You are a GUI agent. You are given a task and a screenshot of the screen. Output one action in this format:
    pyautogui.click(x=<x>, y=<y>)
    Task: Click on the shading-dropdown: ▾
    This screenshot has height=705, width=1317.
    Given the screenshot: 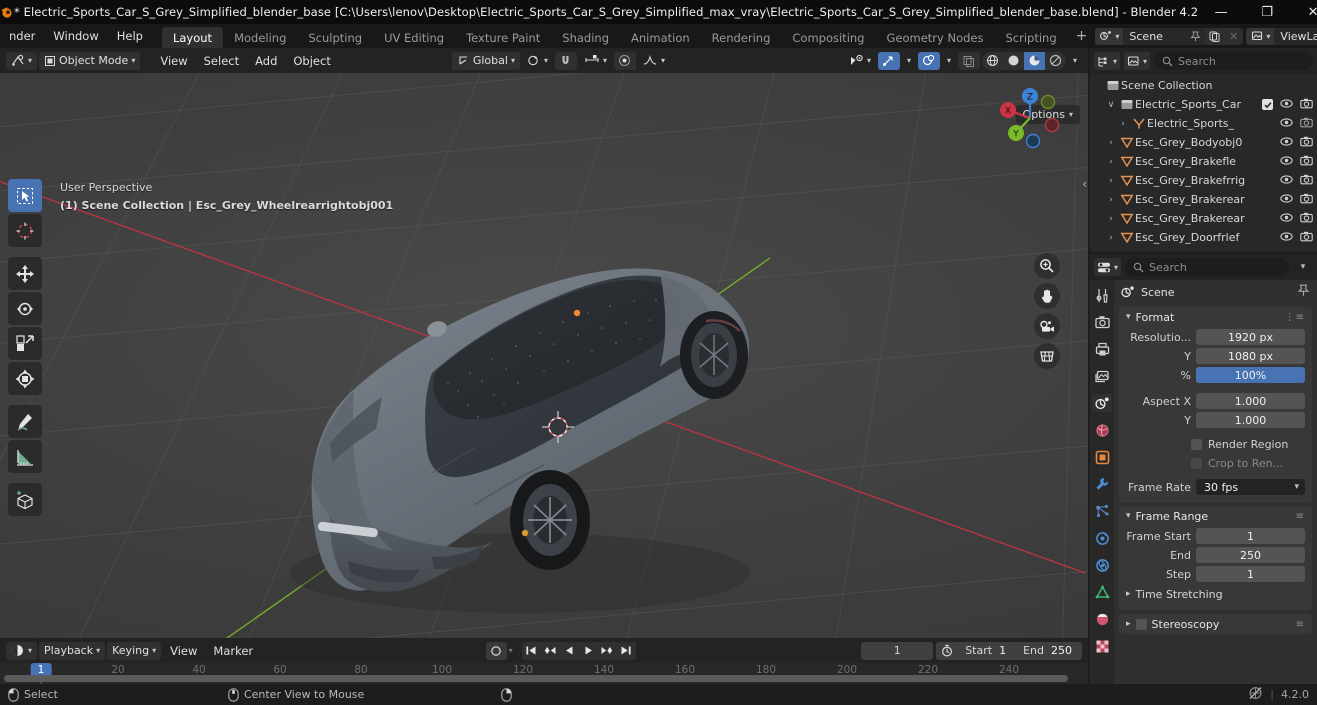 What is the action you would take?
    pyautogui.click(x=1075, y=61)
    